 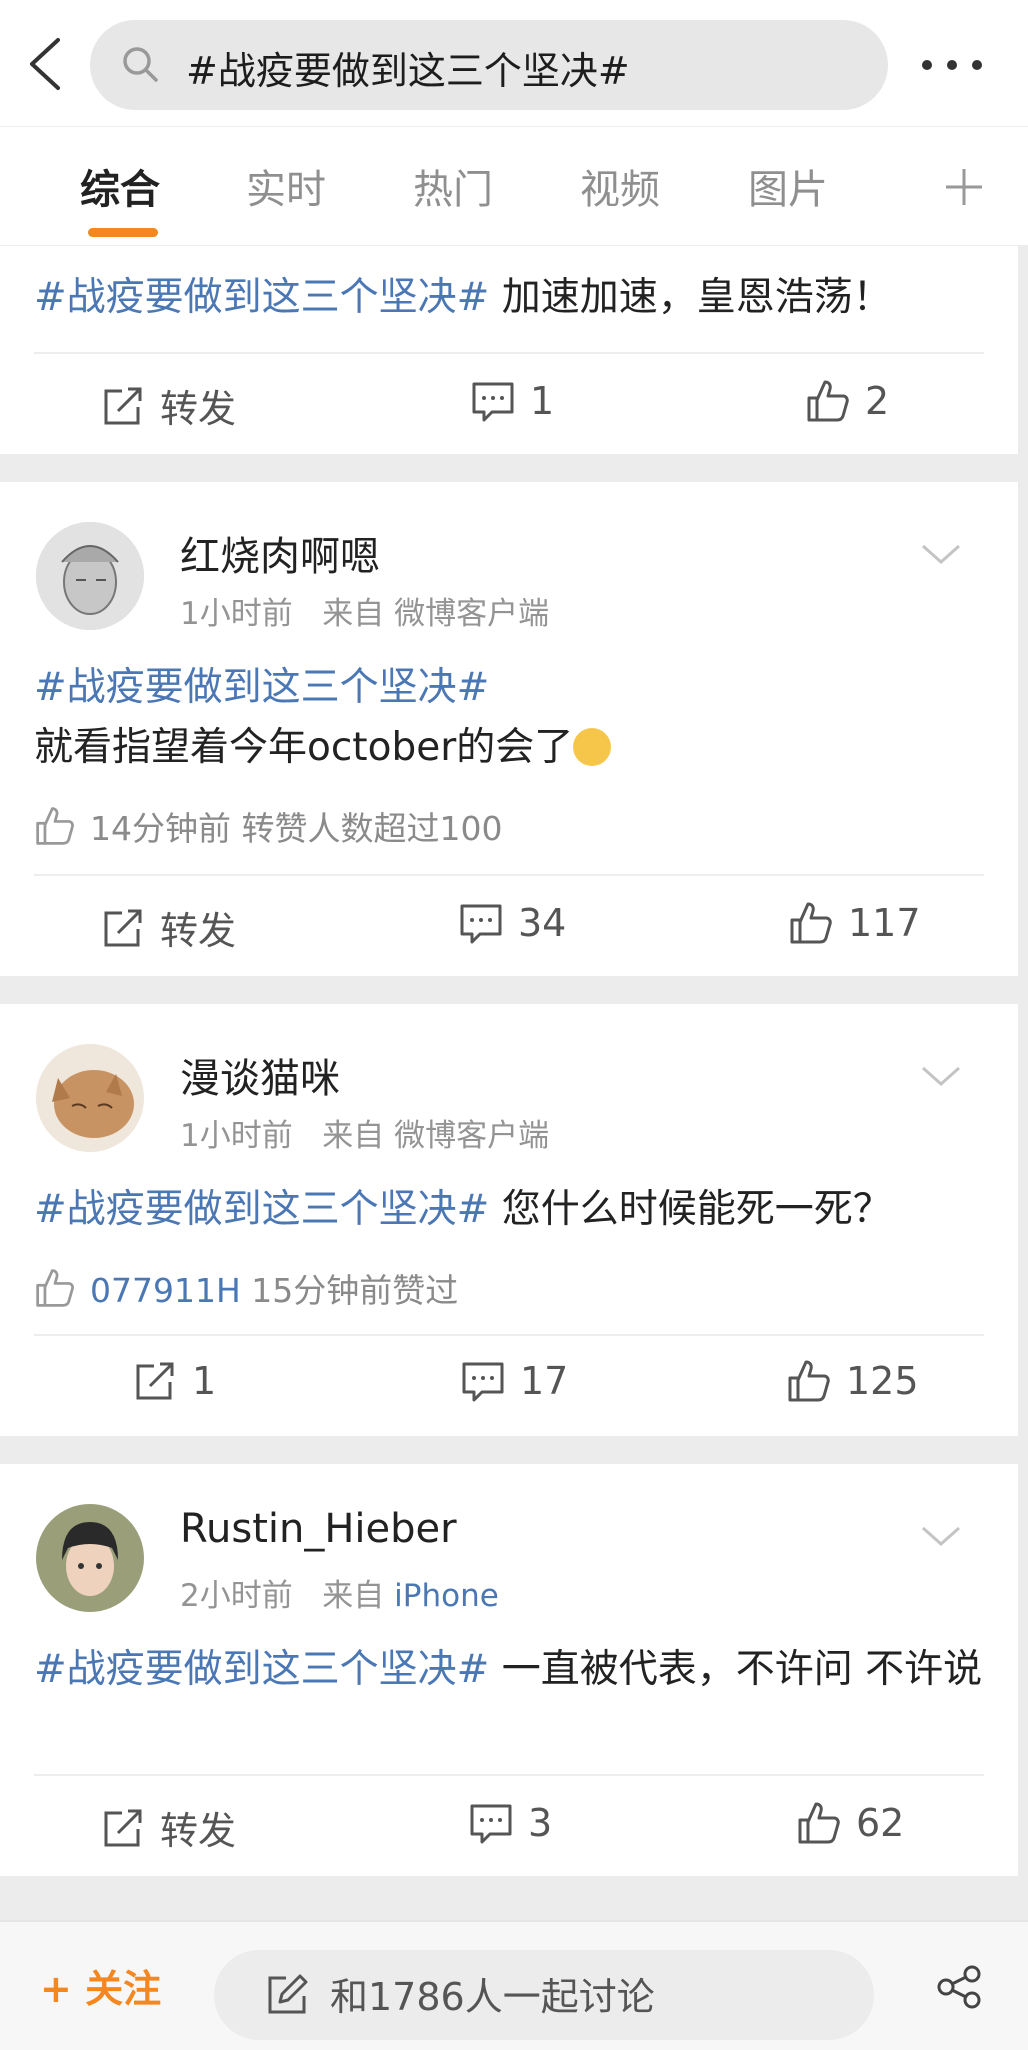 I want to click on like-info: 15分钟前赞过, so click(x=355, y=1290).